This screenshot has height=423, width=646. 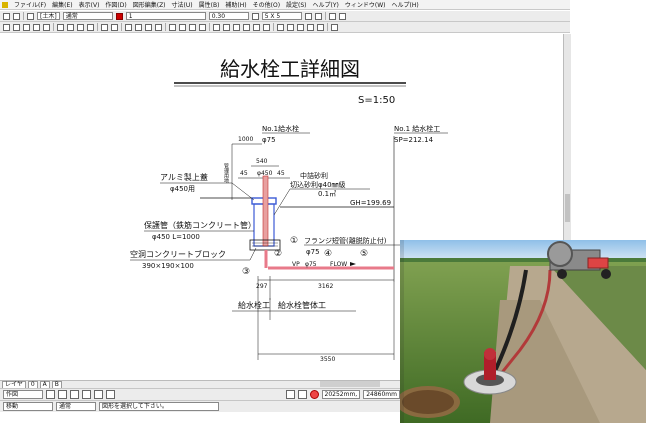 What do you see at coordinates (310, 27) in the screenshot?
I see `align-top-icon` at bounding box center [310, 27].